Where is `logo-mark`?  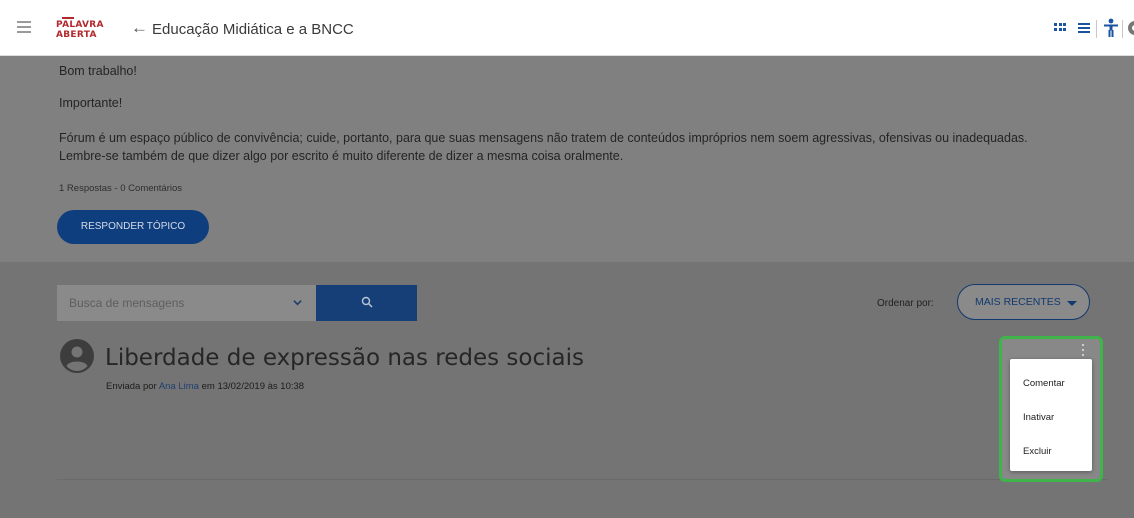
logo-mark is located at coordinates (68, 18).